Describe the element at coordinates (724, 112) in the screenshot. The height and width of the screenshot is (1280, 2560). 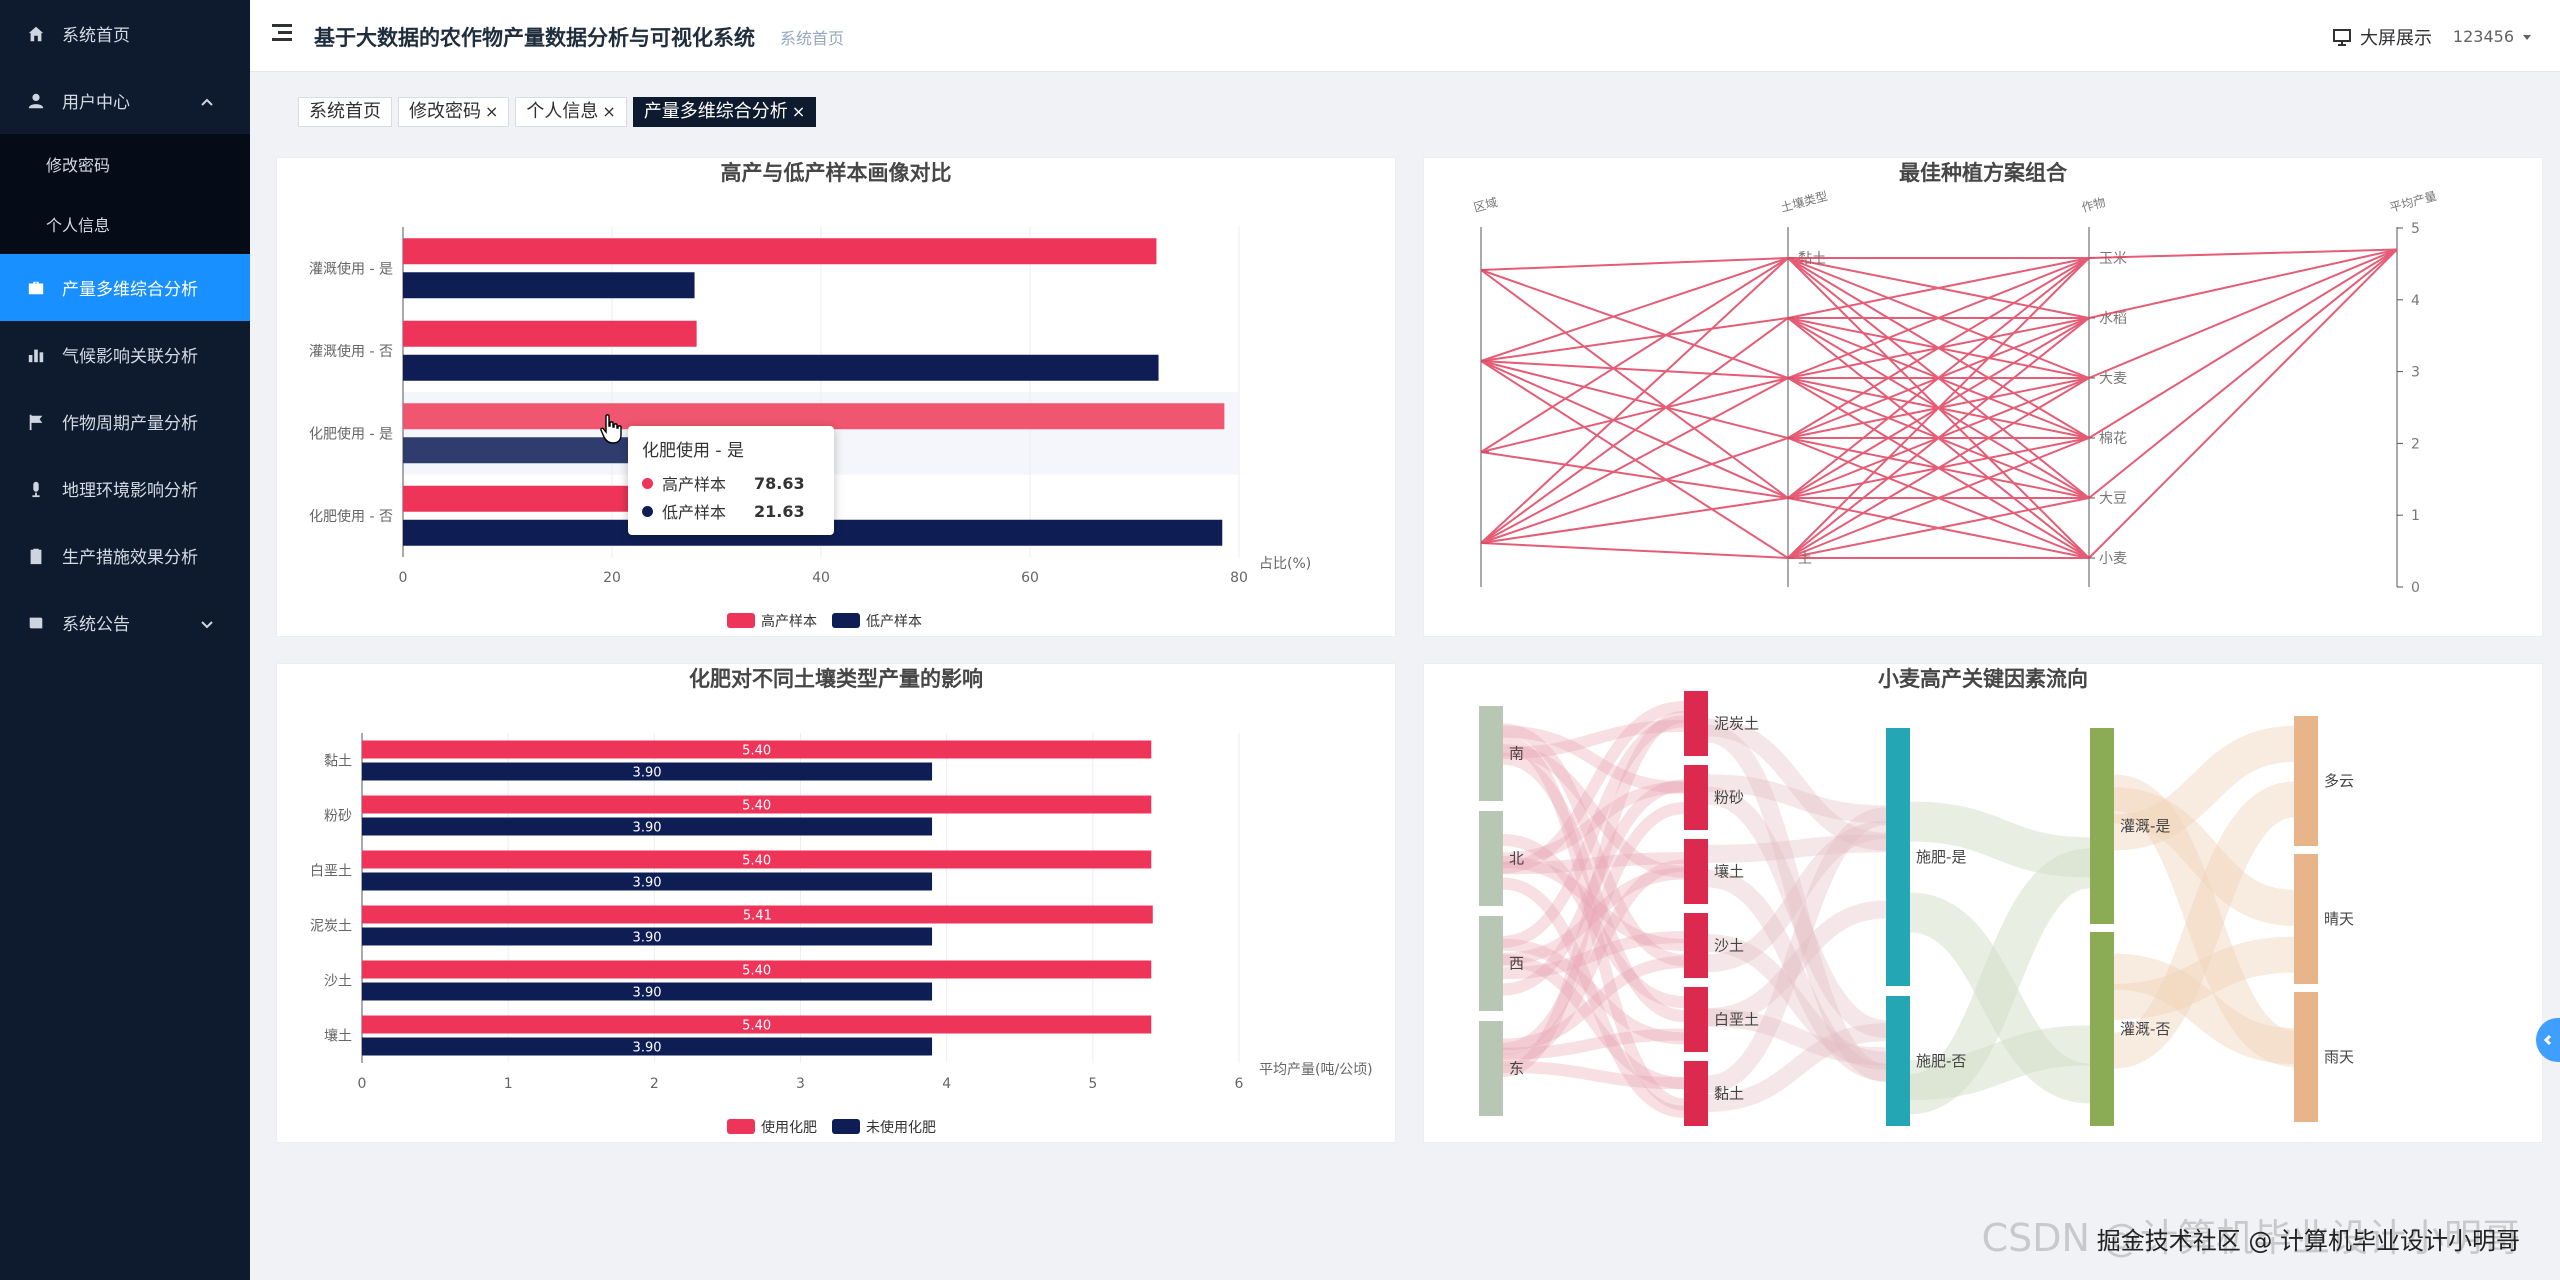
I see `tag-yield-analysis: 产量多维综合分析 ×` at that location.